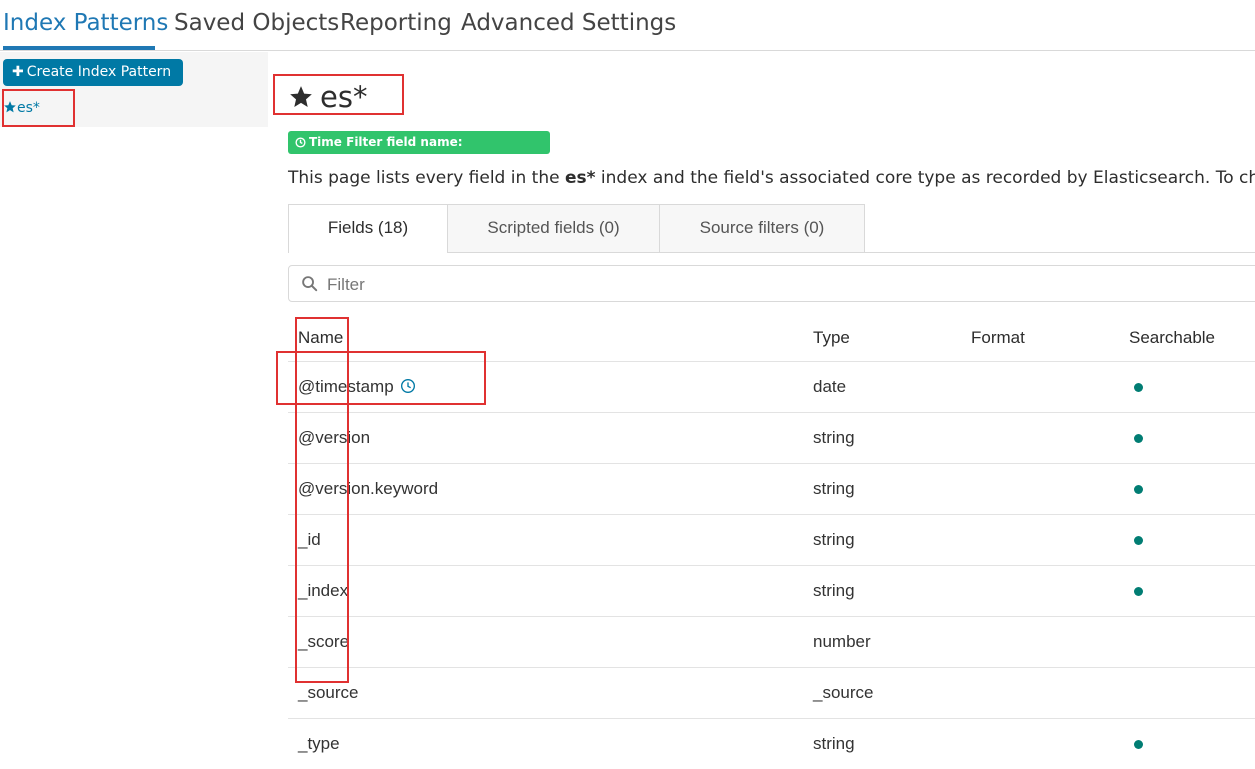 This screenshot has width=1255, height=769. What do you see at coordinates (368, 488) in the screenshot?
I see `field-name: @version.keyword` at bounding box center [368, 488].